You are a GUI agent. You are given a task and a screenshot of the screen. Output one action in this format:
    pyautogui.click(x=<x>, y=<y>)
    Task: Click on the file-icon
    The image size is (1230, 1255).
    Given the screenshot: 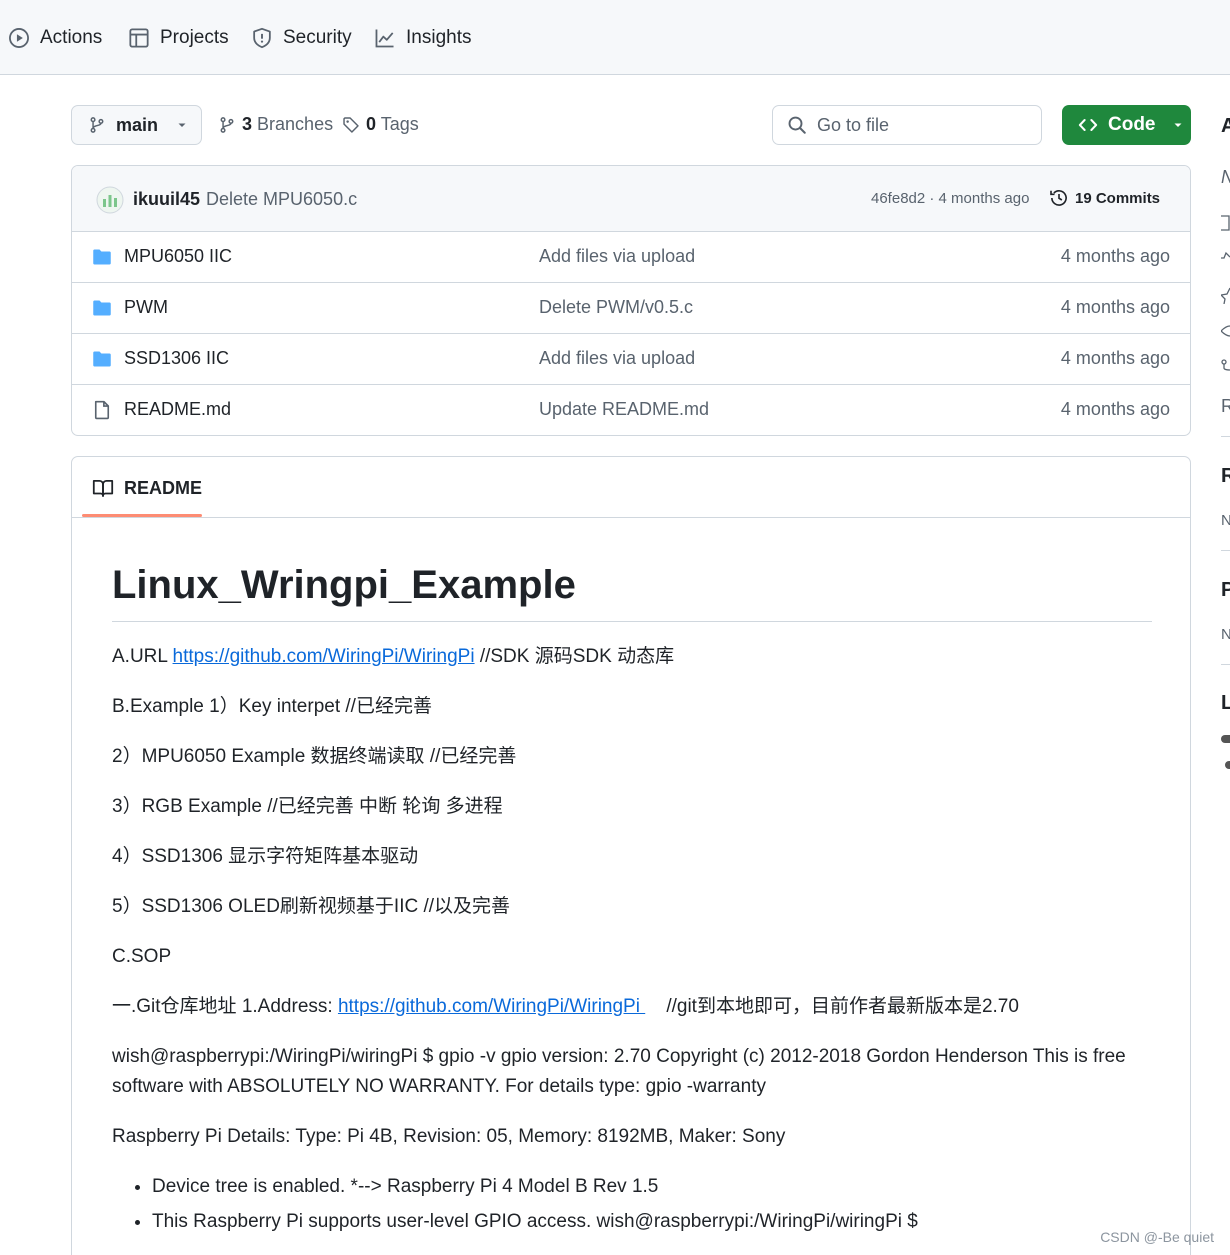 What is the action you would take?
    pyautogui.click(x=102, y=410)
    